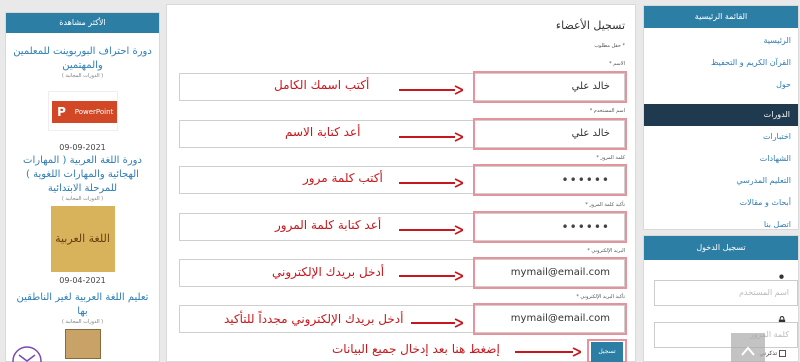 The image size is (800, 362). I want to click on remember-checkbox, so click(782, 353).